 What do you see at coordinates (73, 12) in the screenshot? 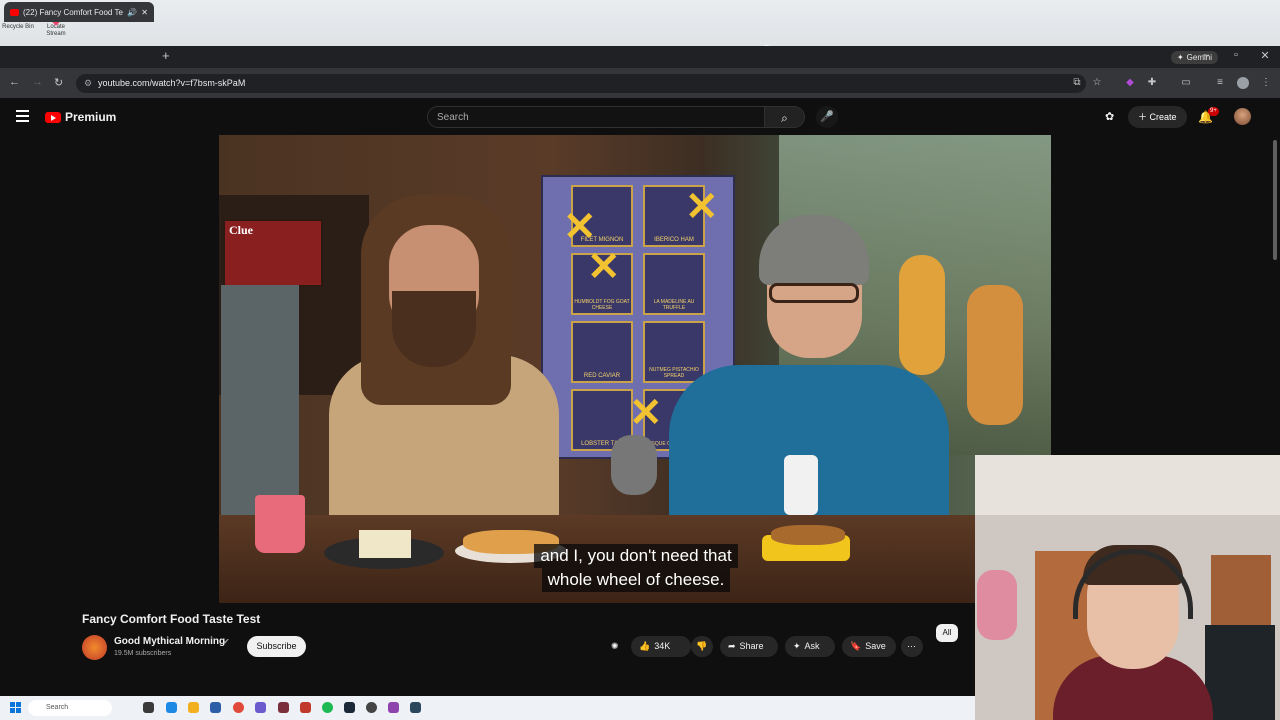
I see `tab-title: (22) Fancy Comfort Food Te` at bounding box center [73, 12].